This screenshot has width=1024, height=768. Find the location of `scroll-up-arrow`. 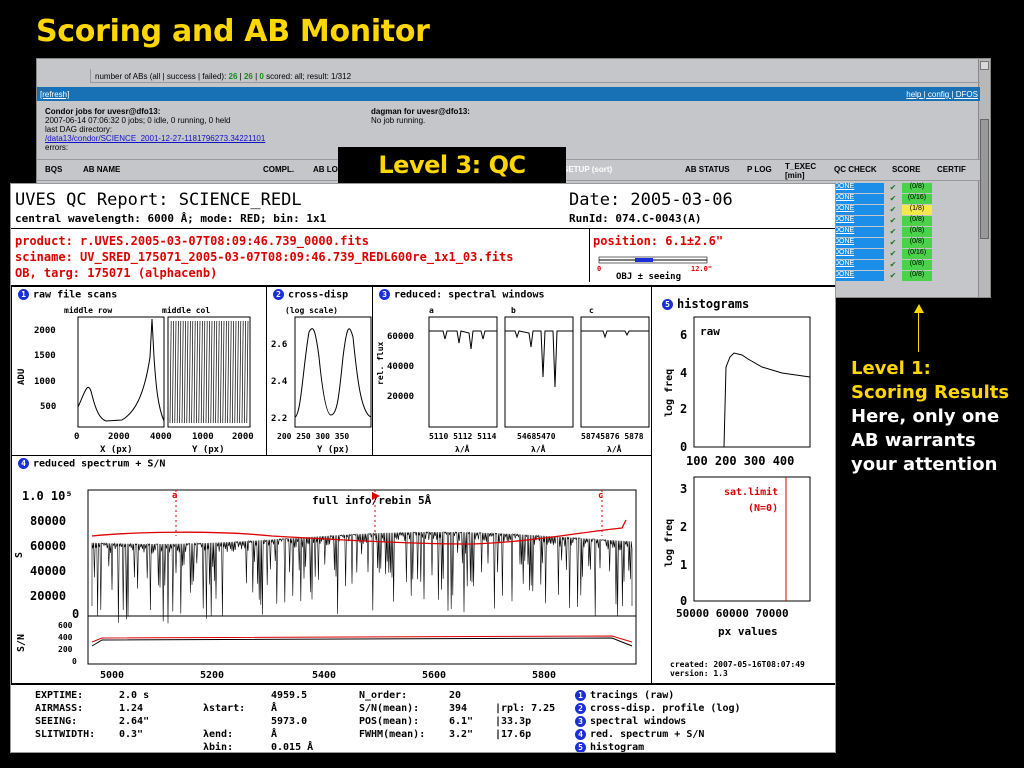

scroll-up-arrow is located at coordinates (984, 65).